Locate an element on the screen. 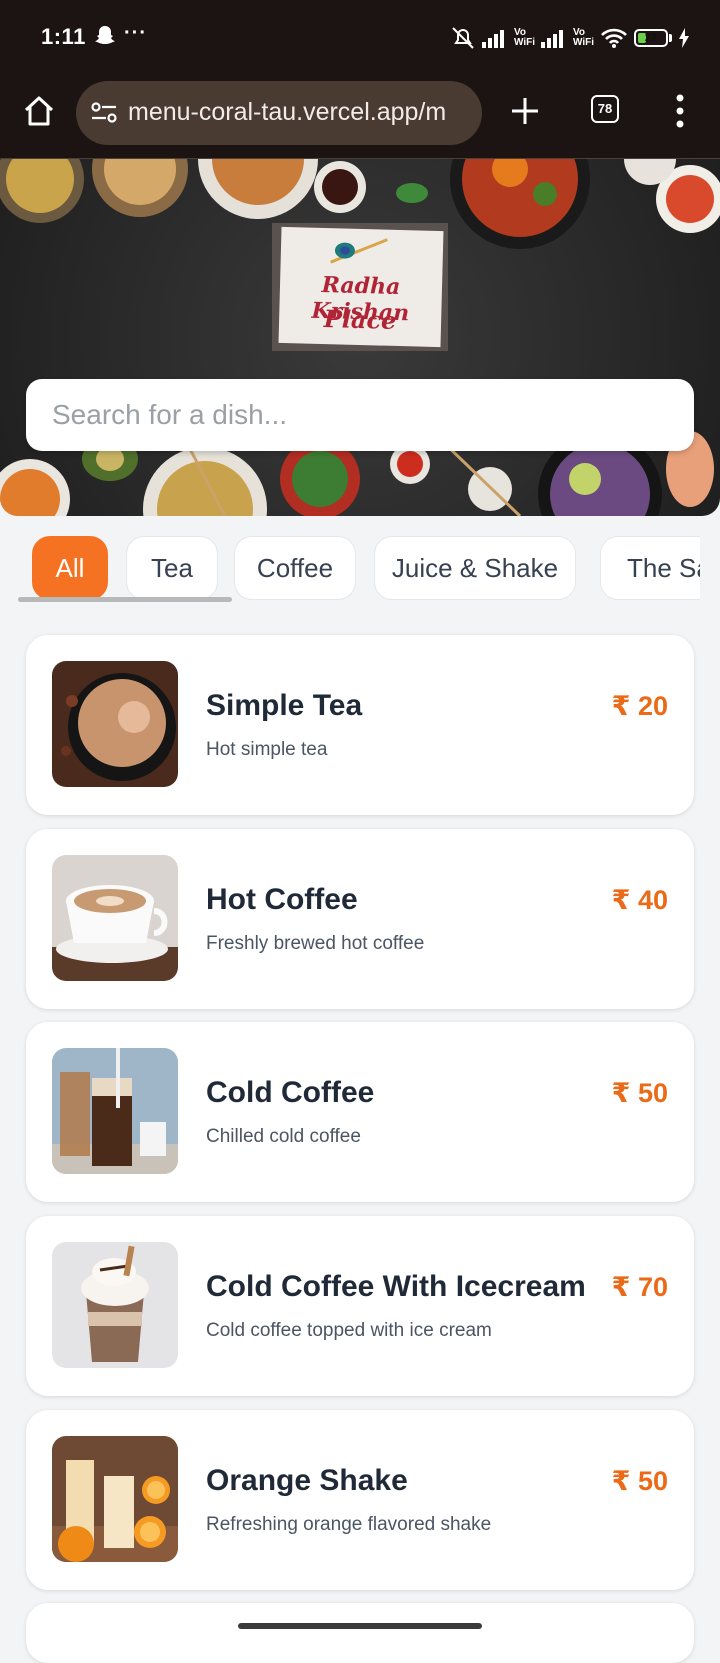 This screenshot has height=1663, width=720. restaurant-logo: Radha Krishan Place is located at coordinates (360, 287).